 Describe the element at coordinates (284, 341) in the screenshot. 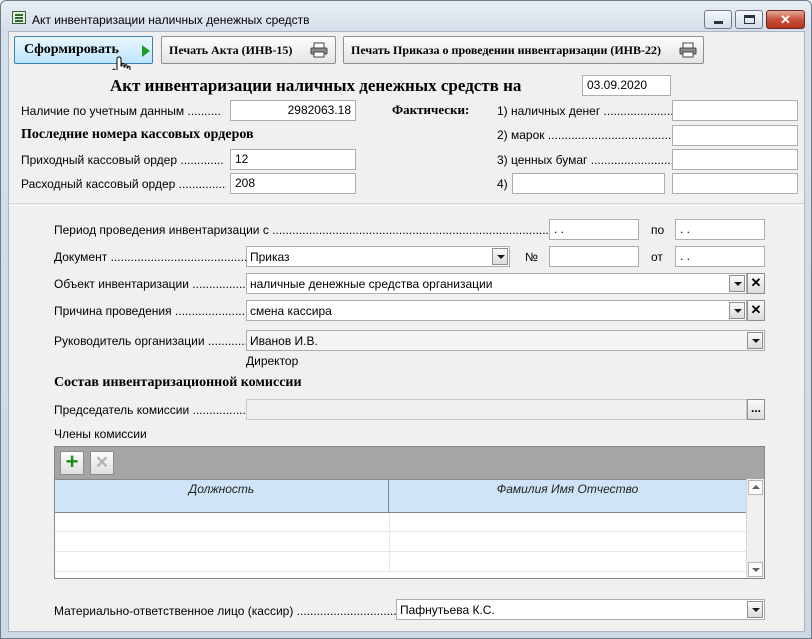

I see `head-value: Иванов И.В.` at that location.